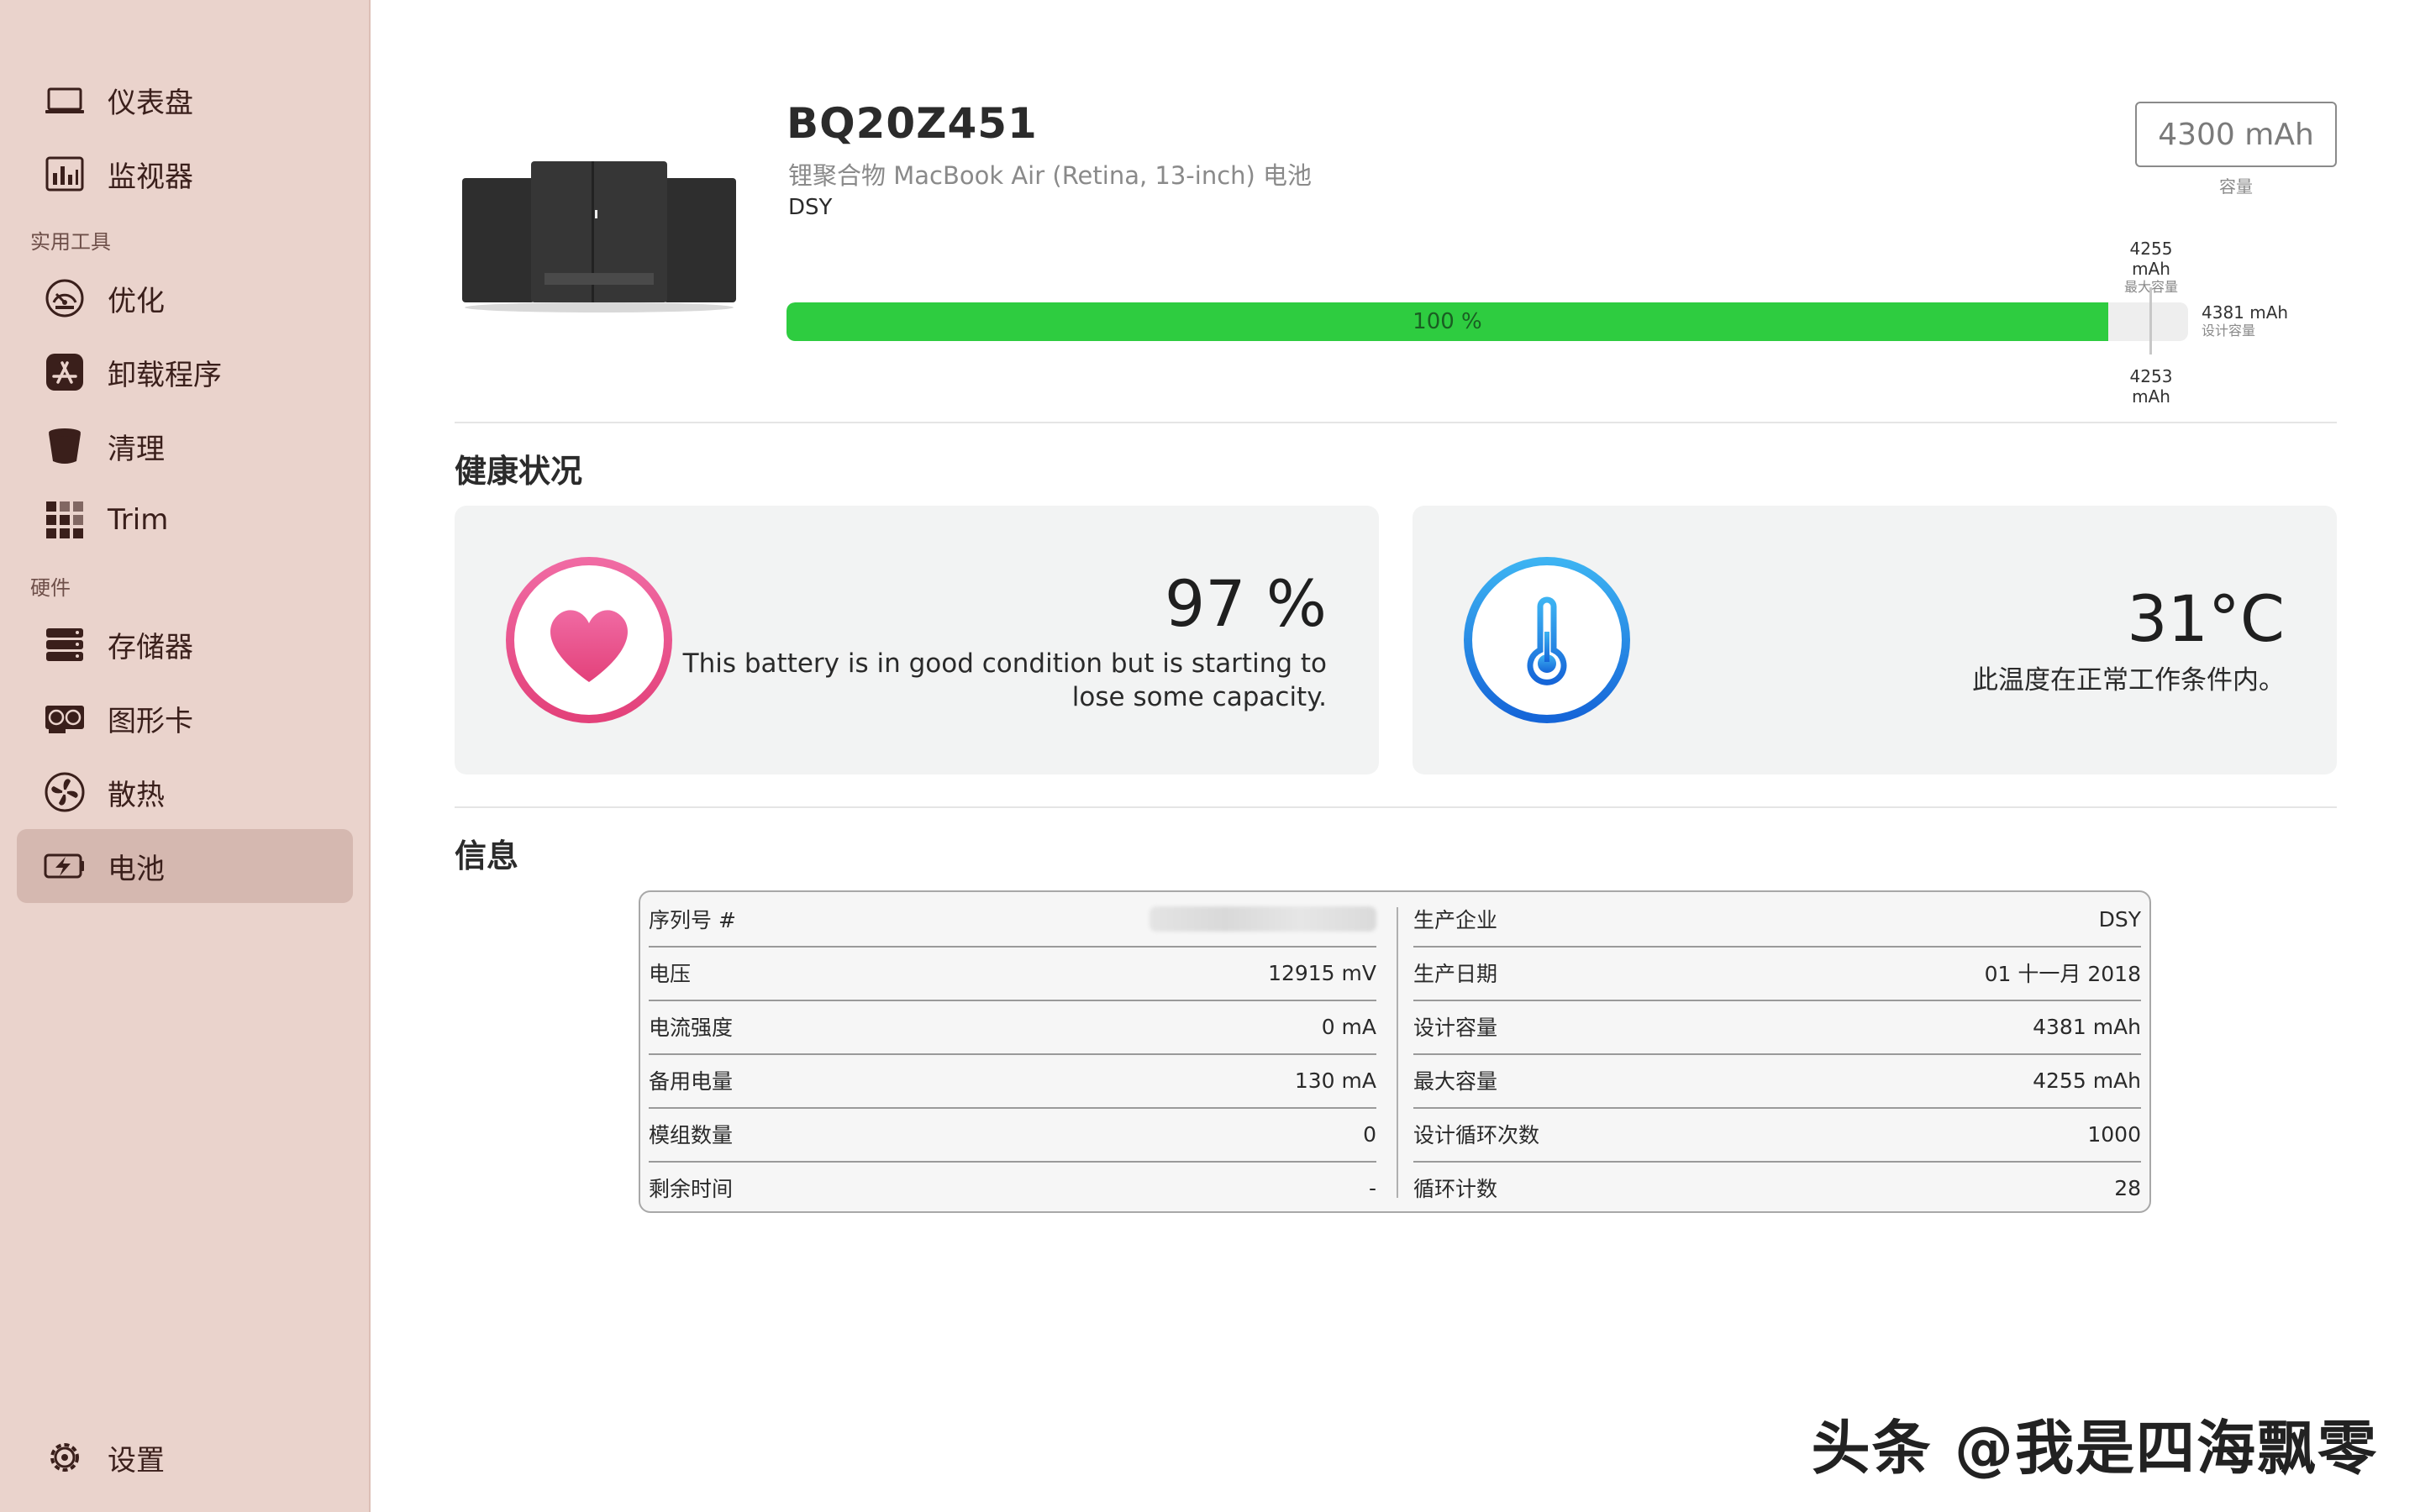  What do you see at coordinates (912, 123) in the screenshot?
I see `device-title: BQ20Z451` at bounding box center [912, 123].